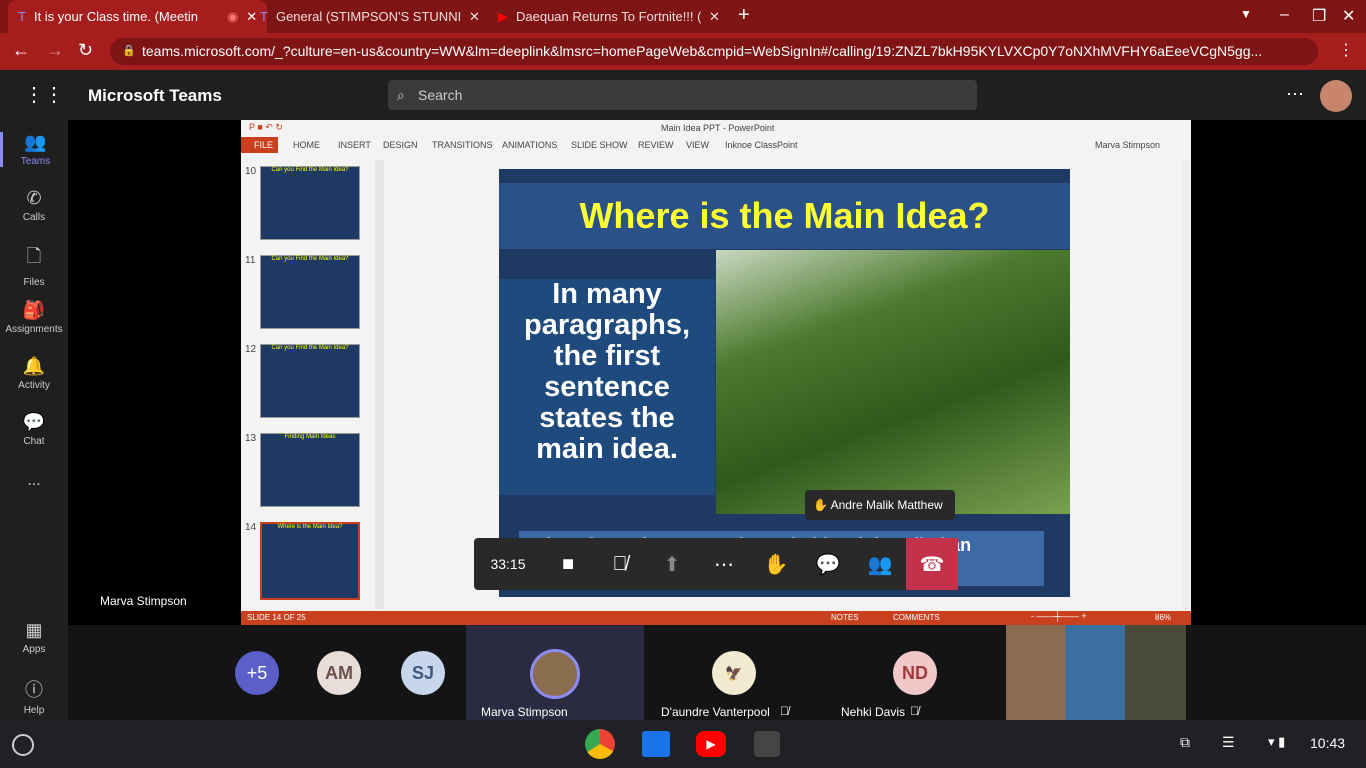 This screenshot has width=1366, height=768. Describe the element at coordinates (784, 711) in the screenshot. I see `mic-off-icon: 🎙̸` at that location.